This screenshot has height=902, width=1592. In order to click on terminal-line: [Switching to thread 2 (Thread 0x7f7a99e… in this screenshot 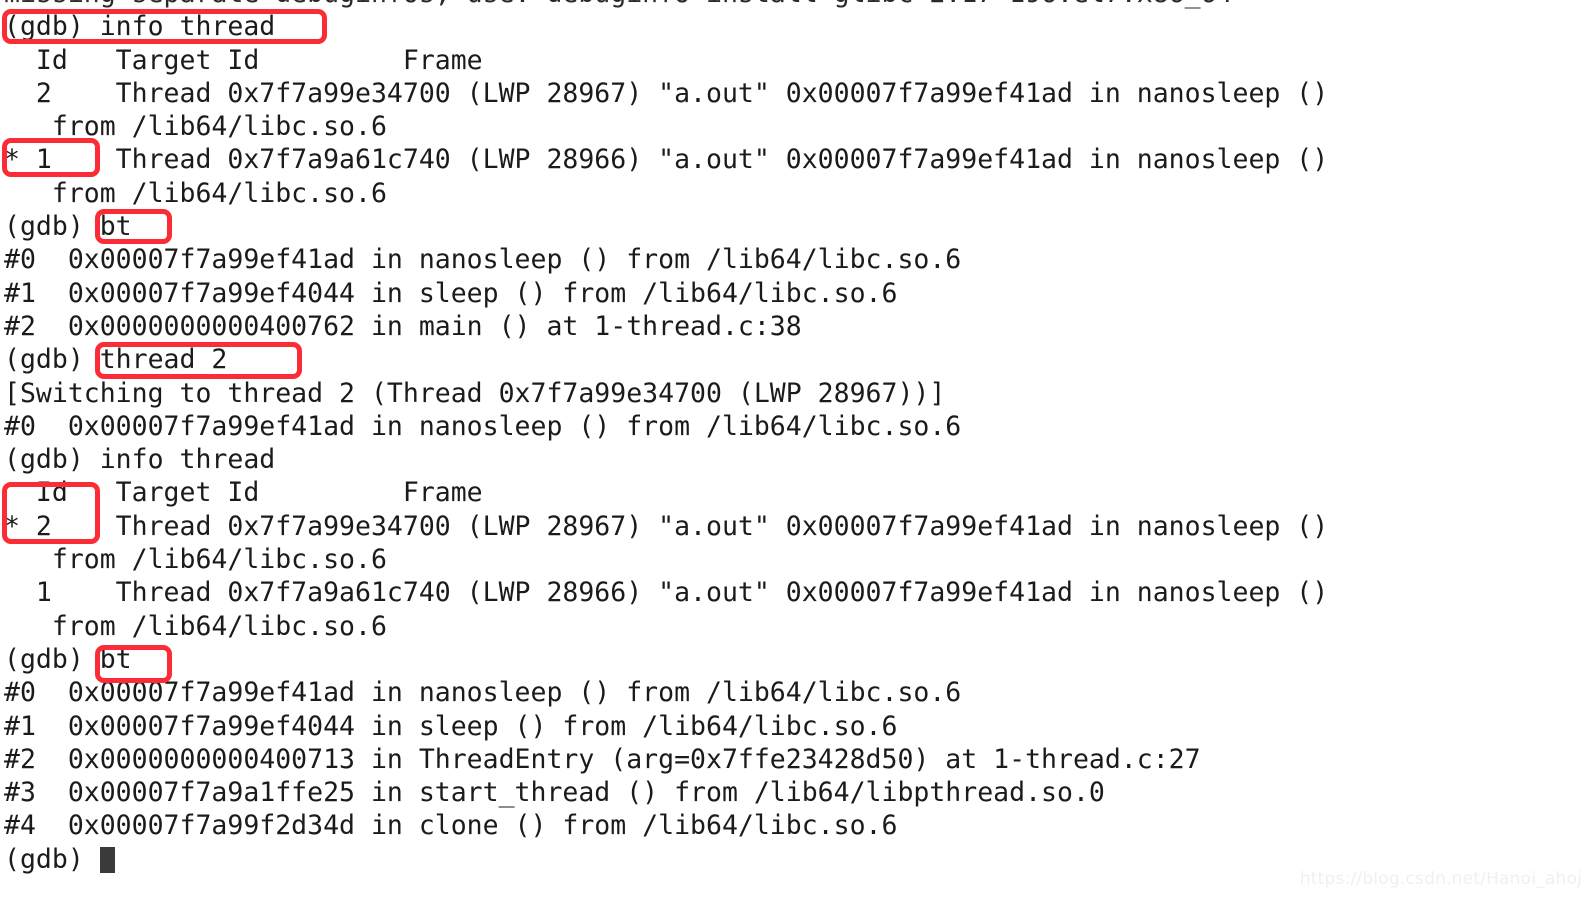, I will do `click(475, 393)`.